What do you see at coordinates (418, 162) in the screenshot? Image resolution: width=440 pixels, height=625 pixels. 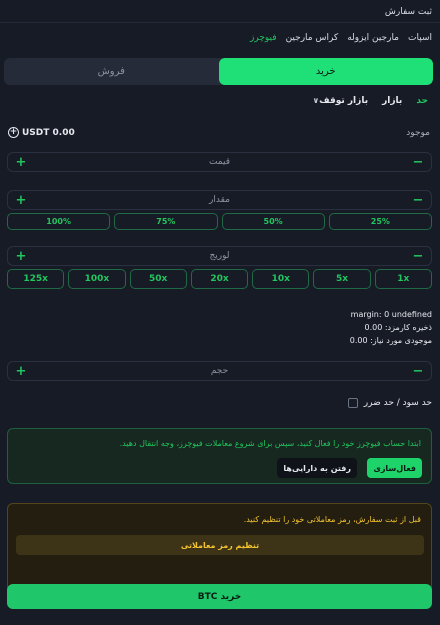 I see `price-decrement-icon: −` at bounding box center [418, 162].